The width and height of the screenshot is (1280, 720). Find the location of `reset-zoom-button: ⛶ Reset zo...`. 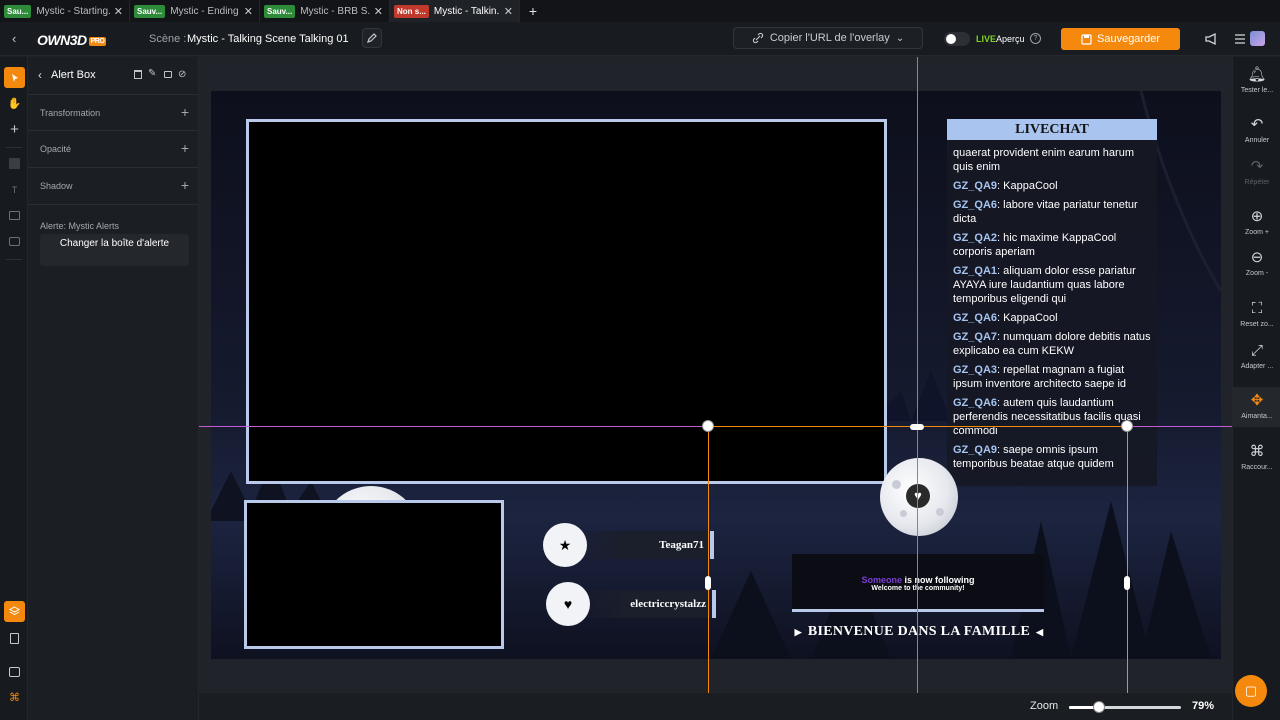

reset-zoom-button: ⛶ Reset zo... is located at coordinates (1256, 314).